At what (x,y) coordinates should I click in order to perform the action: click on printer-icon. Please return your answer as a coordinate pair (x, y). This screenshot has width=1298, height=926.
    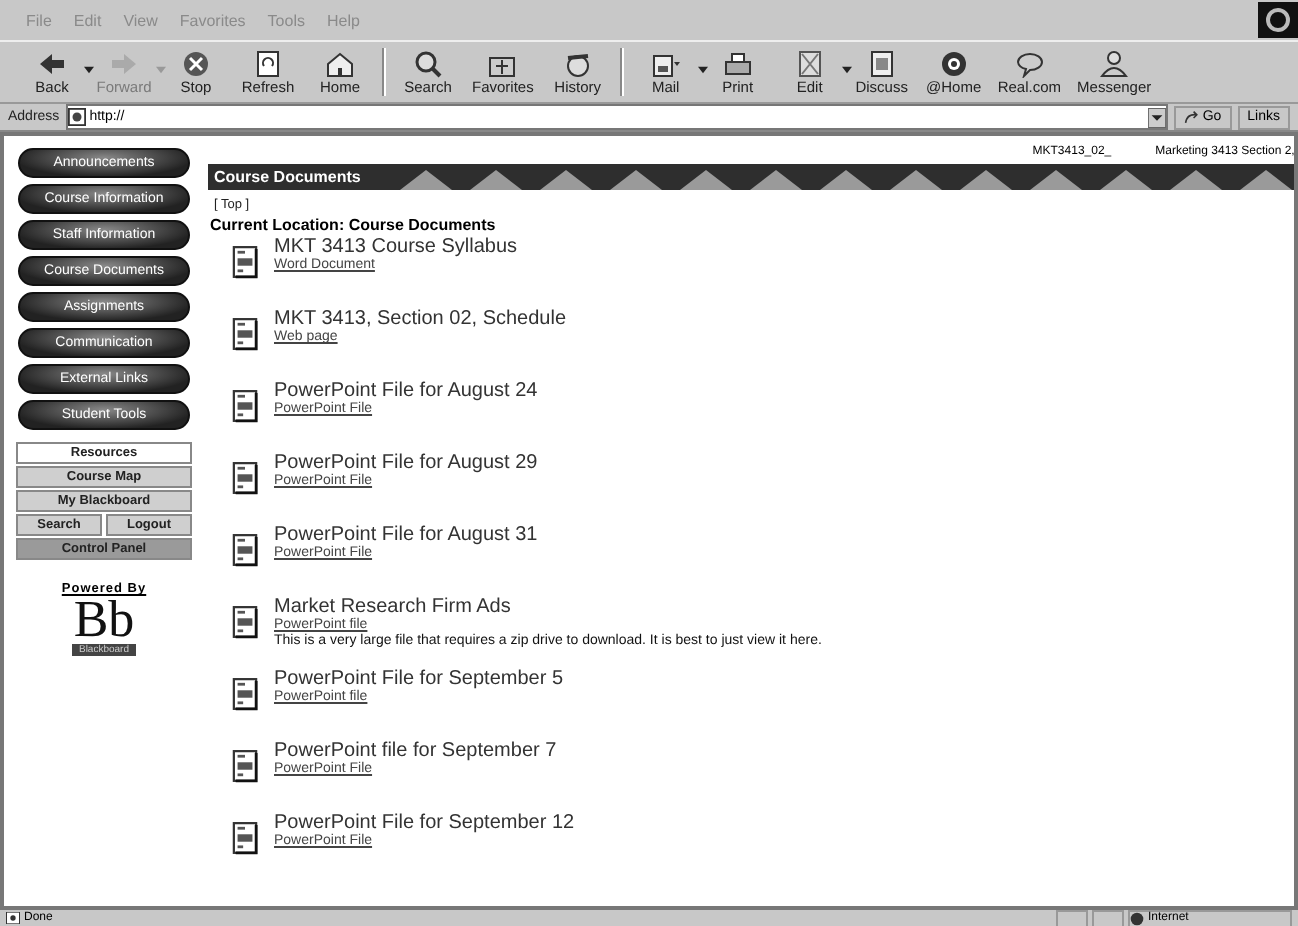
    Looking at the image, I should click on (737, 63).